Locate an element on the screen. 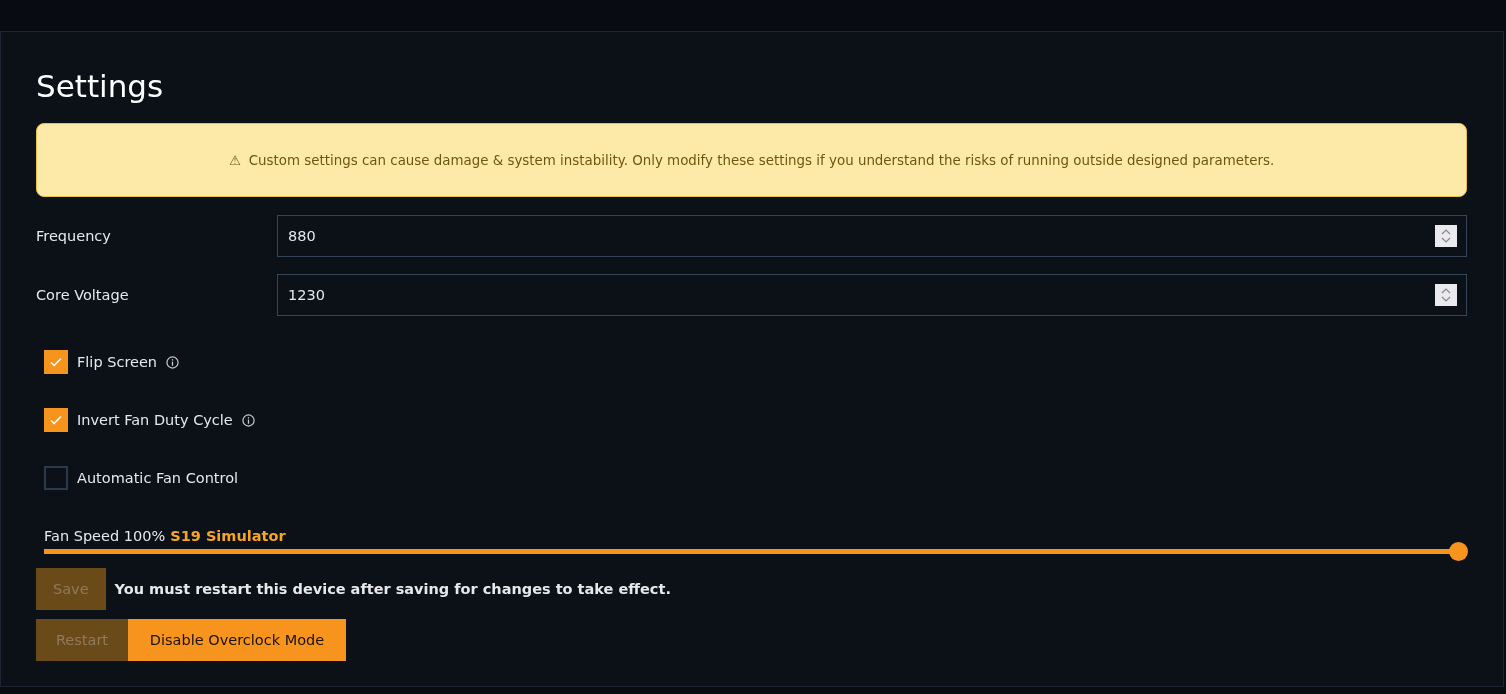 The width and height of the screenshot is (1506, 694). number-field: 880 is located at coordinates (872, 236).